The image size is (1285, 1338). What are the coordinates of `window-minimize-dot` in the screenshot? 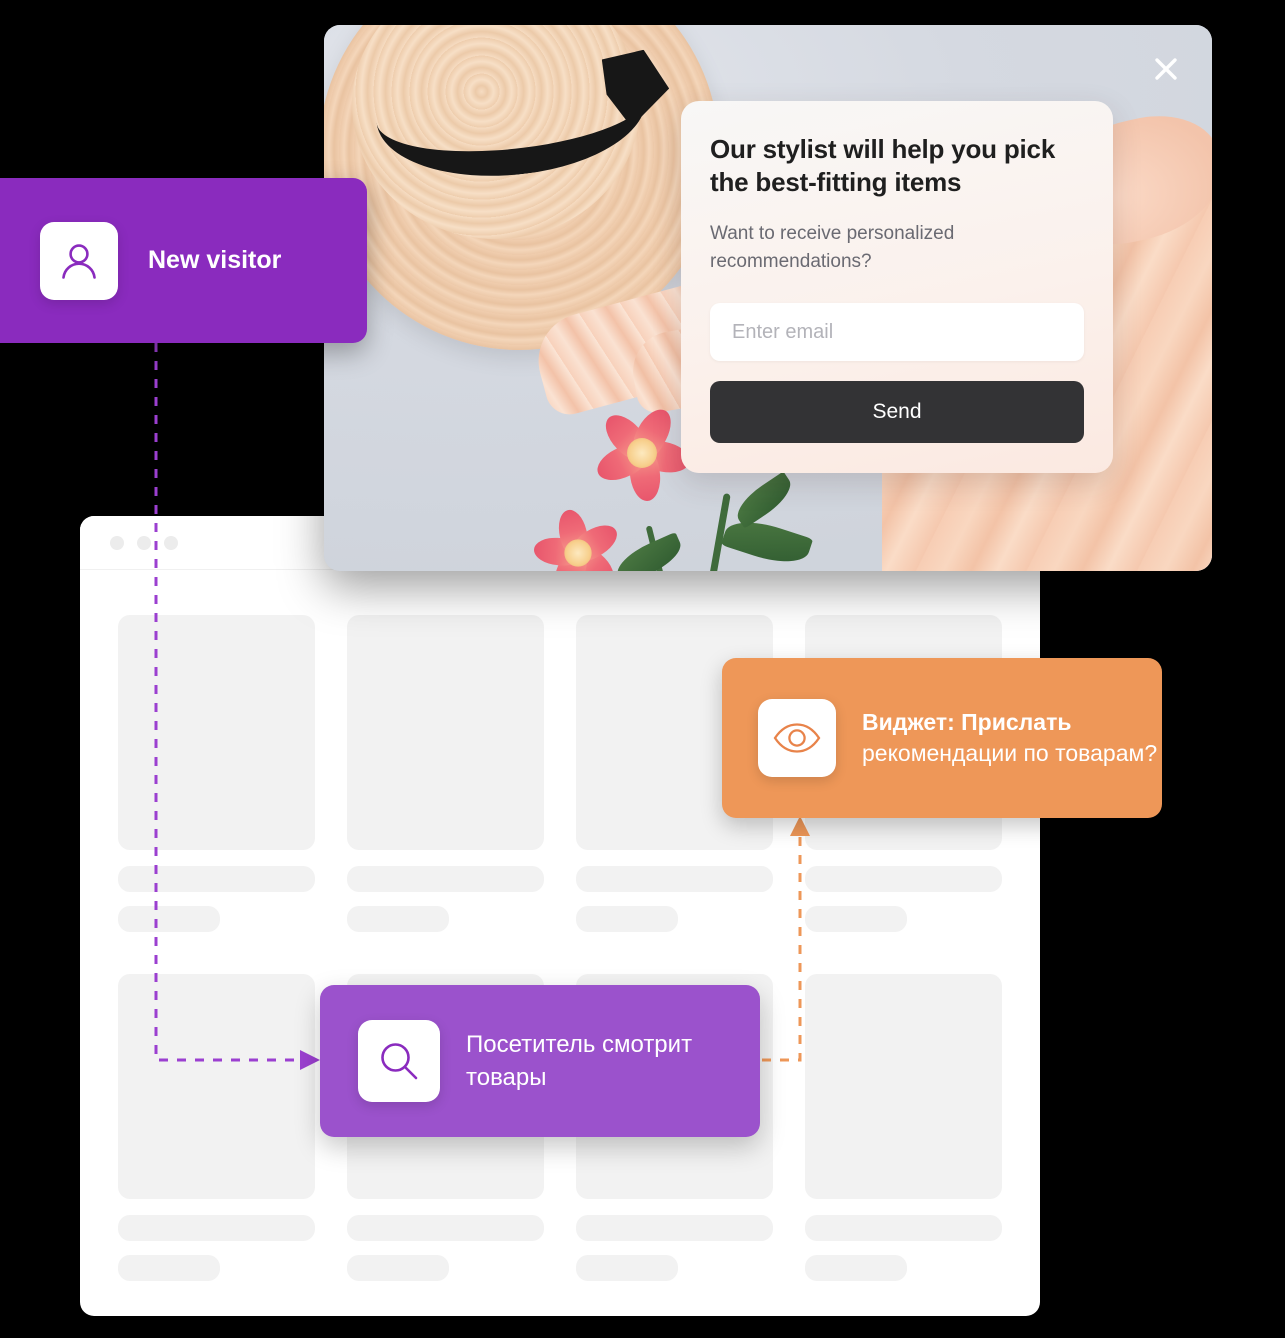 It's located at (144, 543).